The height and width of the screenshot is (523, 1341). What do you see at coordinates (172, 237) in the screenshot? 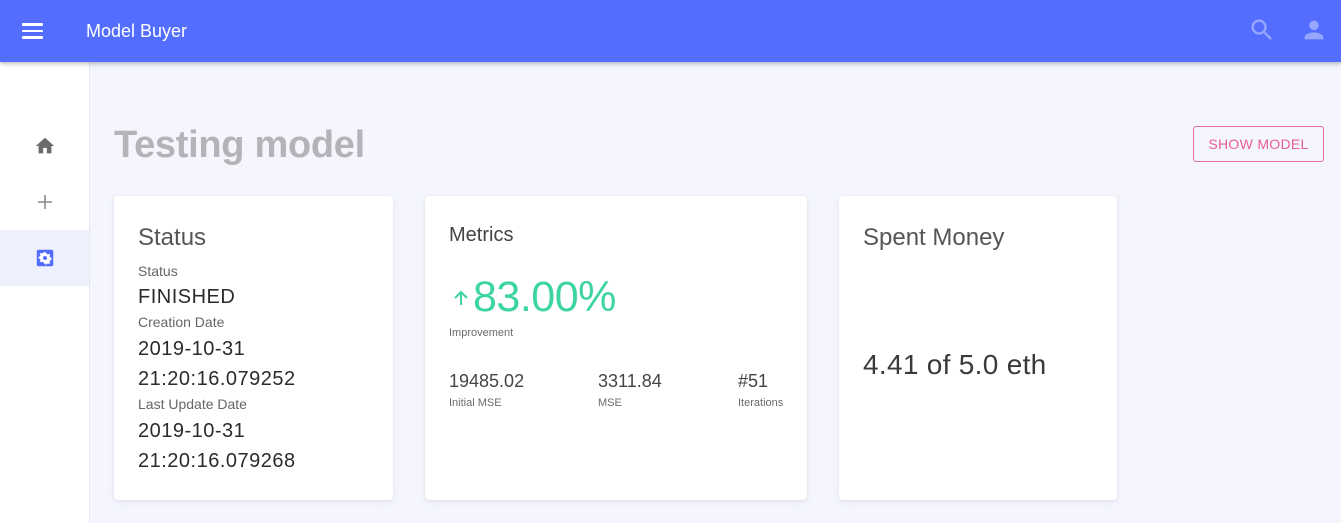
I see `status-card-title: Status` at bounding box center [172, 237].